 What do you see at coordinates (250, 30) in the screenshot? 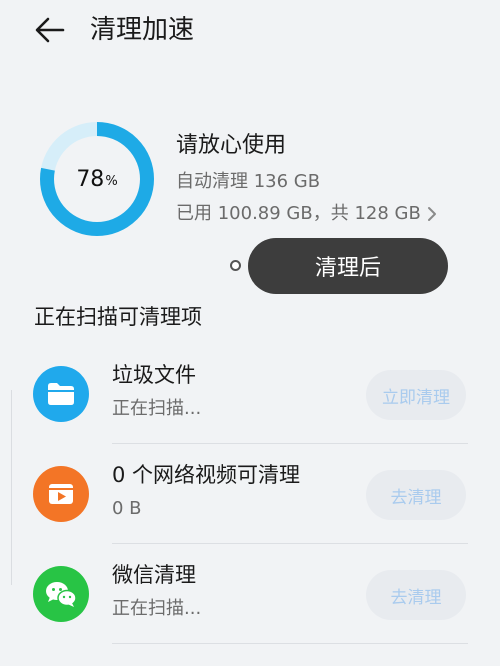
I see `header: 清理加速` at bounding box center [250, 30].